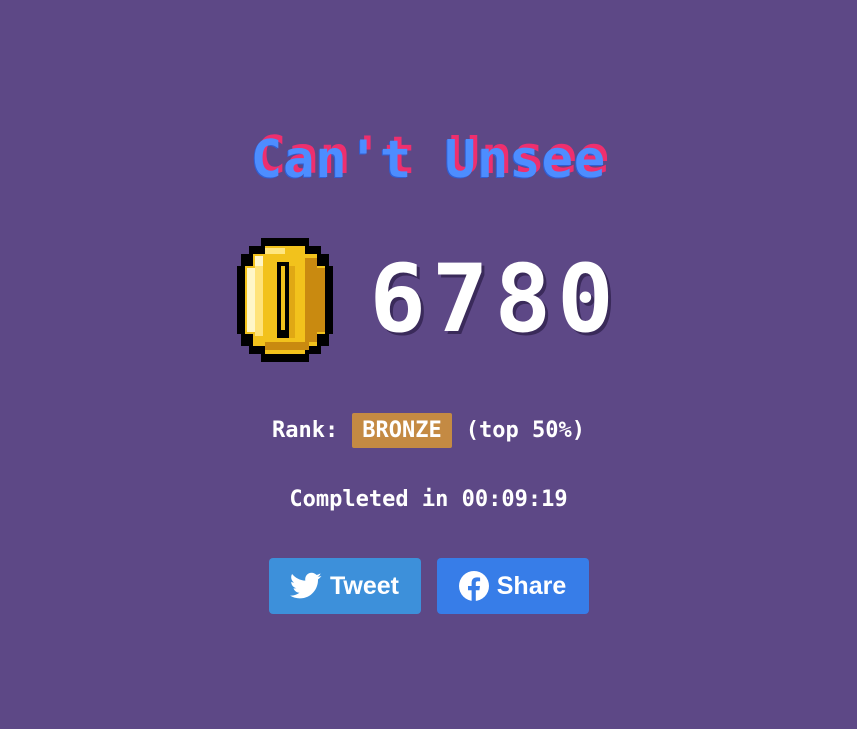 The image size is (857, 729). Describe the element at coordinates (473, 586) in the screenshot. I see `facebook-icon` at that location.